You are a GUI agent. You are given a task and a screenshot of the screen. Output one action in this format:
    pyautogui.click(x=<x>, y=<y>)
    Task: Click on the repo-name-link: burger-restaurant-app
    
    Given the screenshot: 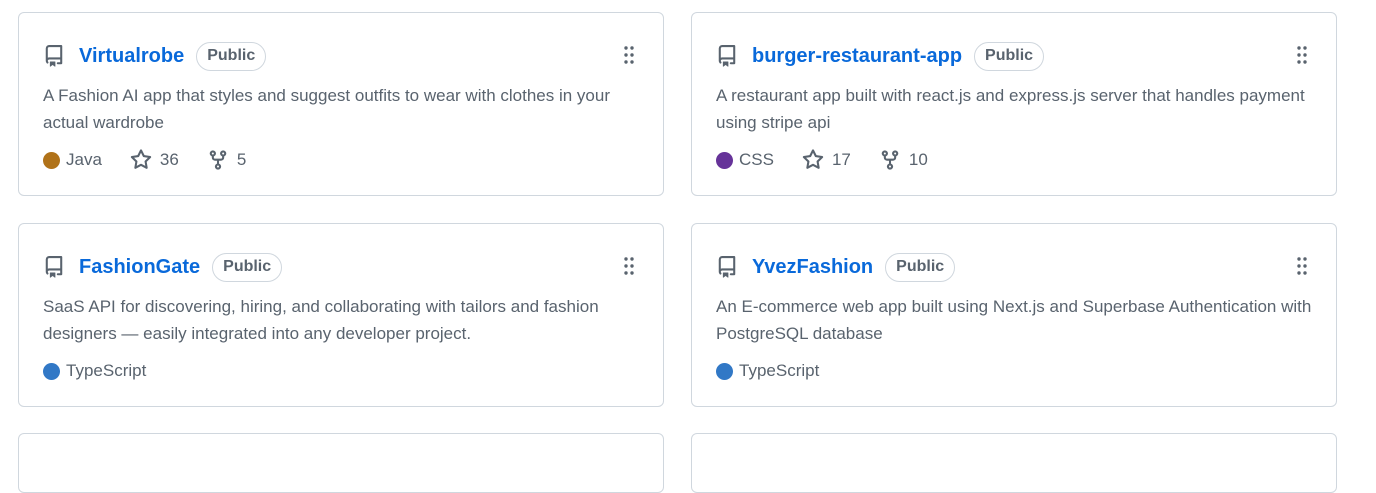 What is the action you would take?
    pyautogui.click(x=857, y=56)
    